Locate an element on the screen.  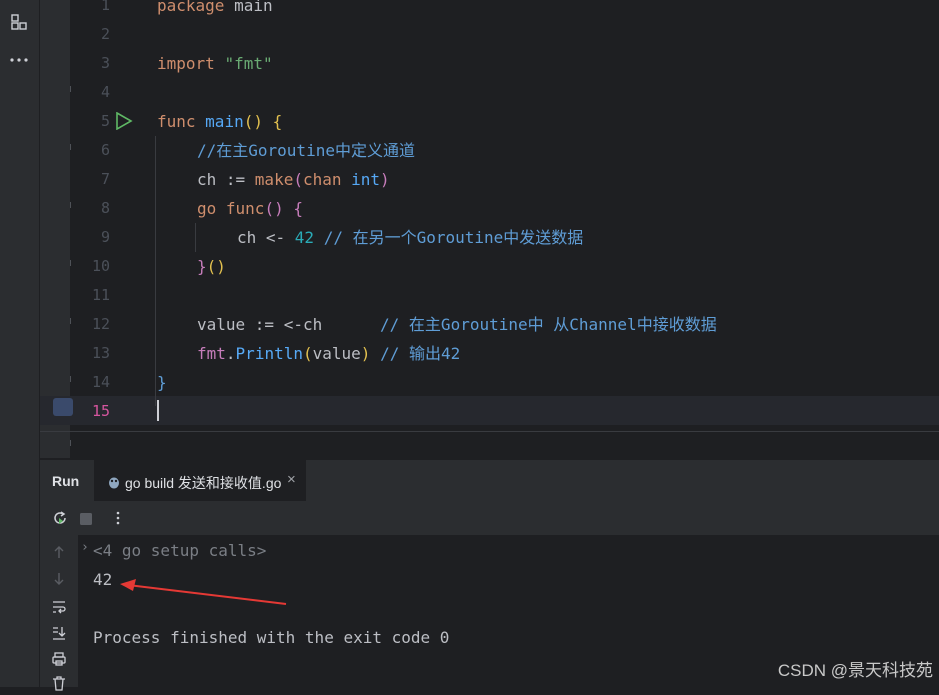
soft-wrap-icon is located at coordinates (59, 609).